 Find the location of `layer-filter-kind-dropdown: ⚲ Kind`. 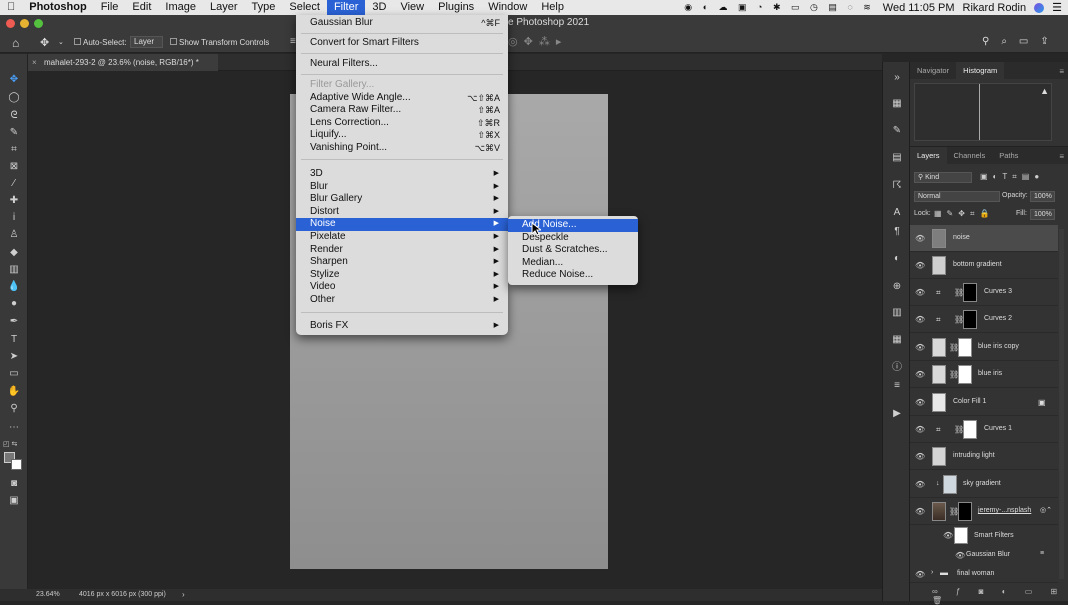

layer-filter-kind-dropdown: ⚲ Kind is located at coordinates (943, 177).